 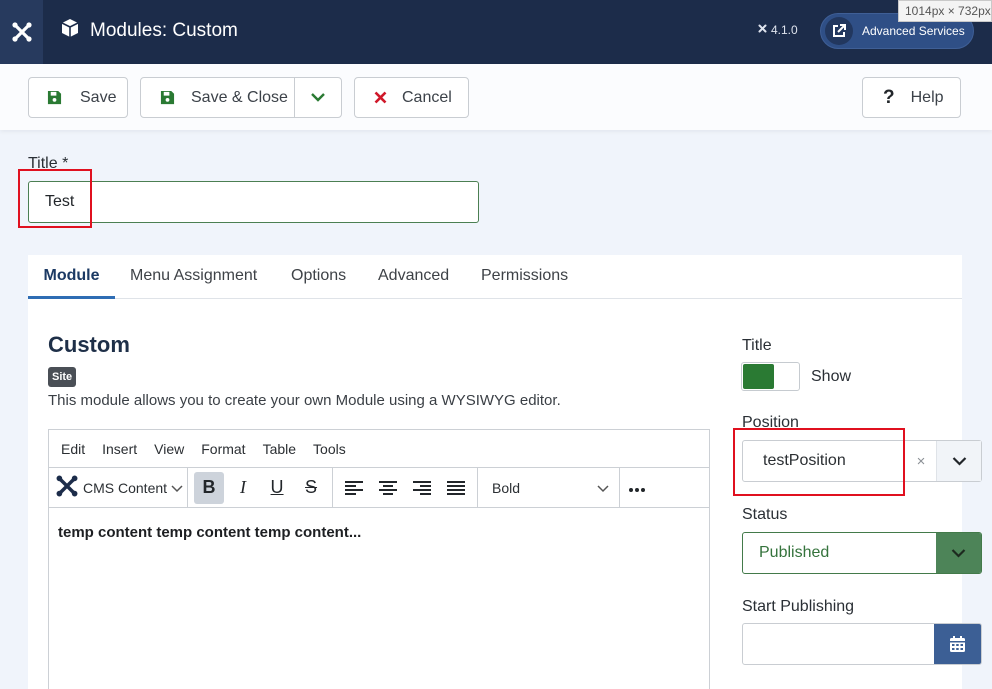 I want to click on start-publishing-input, so click(x=862, y=644).